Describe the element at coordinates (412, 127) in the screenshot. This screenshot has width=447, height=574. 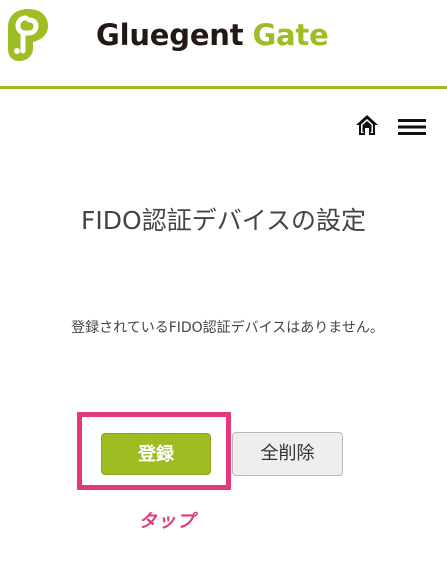
I see `hamburger-menu-icon` at that location.